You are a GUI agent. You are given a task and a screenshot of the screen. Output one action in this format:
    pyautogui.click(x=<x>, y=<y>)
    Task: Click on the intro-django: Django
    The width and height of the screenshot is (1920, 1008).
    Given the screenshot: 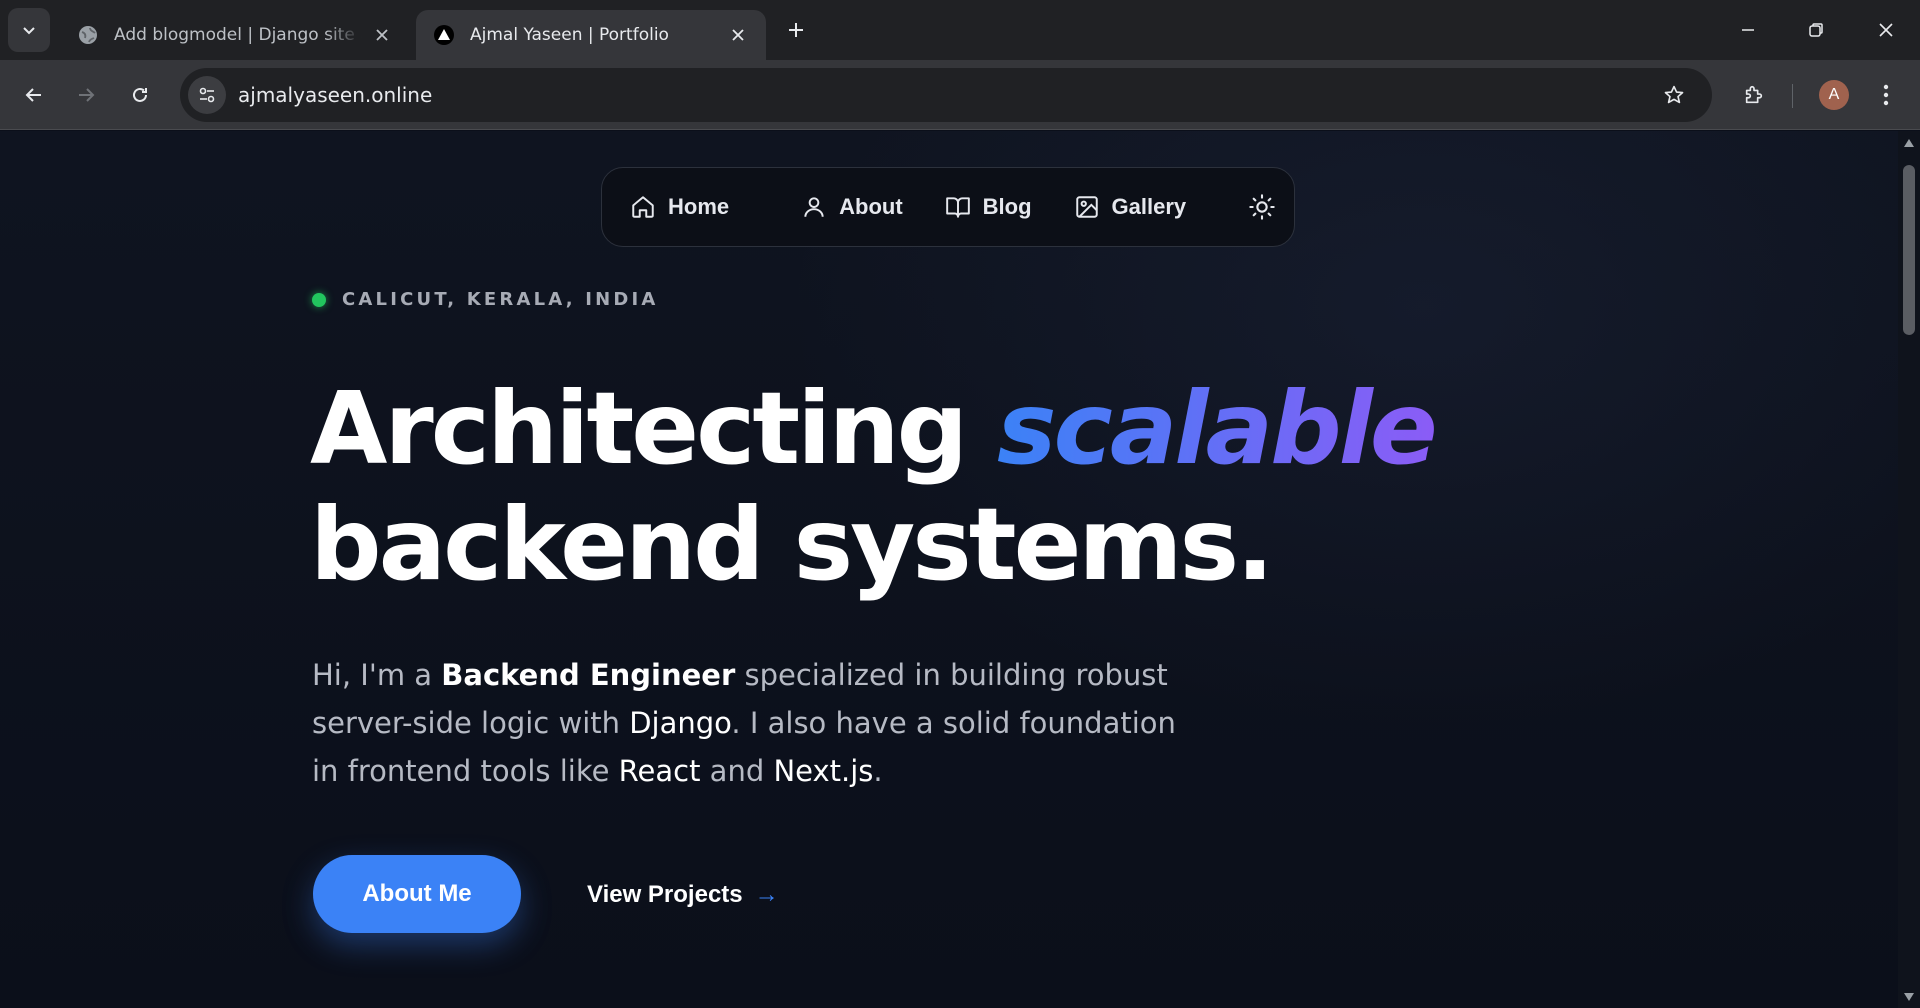 What is the action you would take?
    pyautogui.click(x=680, y=723)
    